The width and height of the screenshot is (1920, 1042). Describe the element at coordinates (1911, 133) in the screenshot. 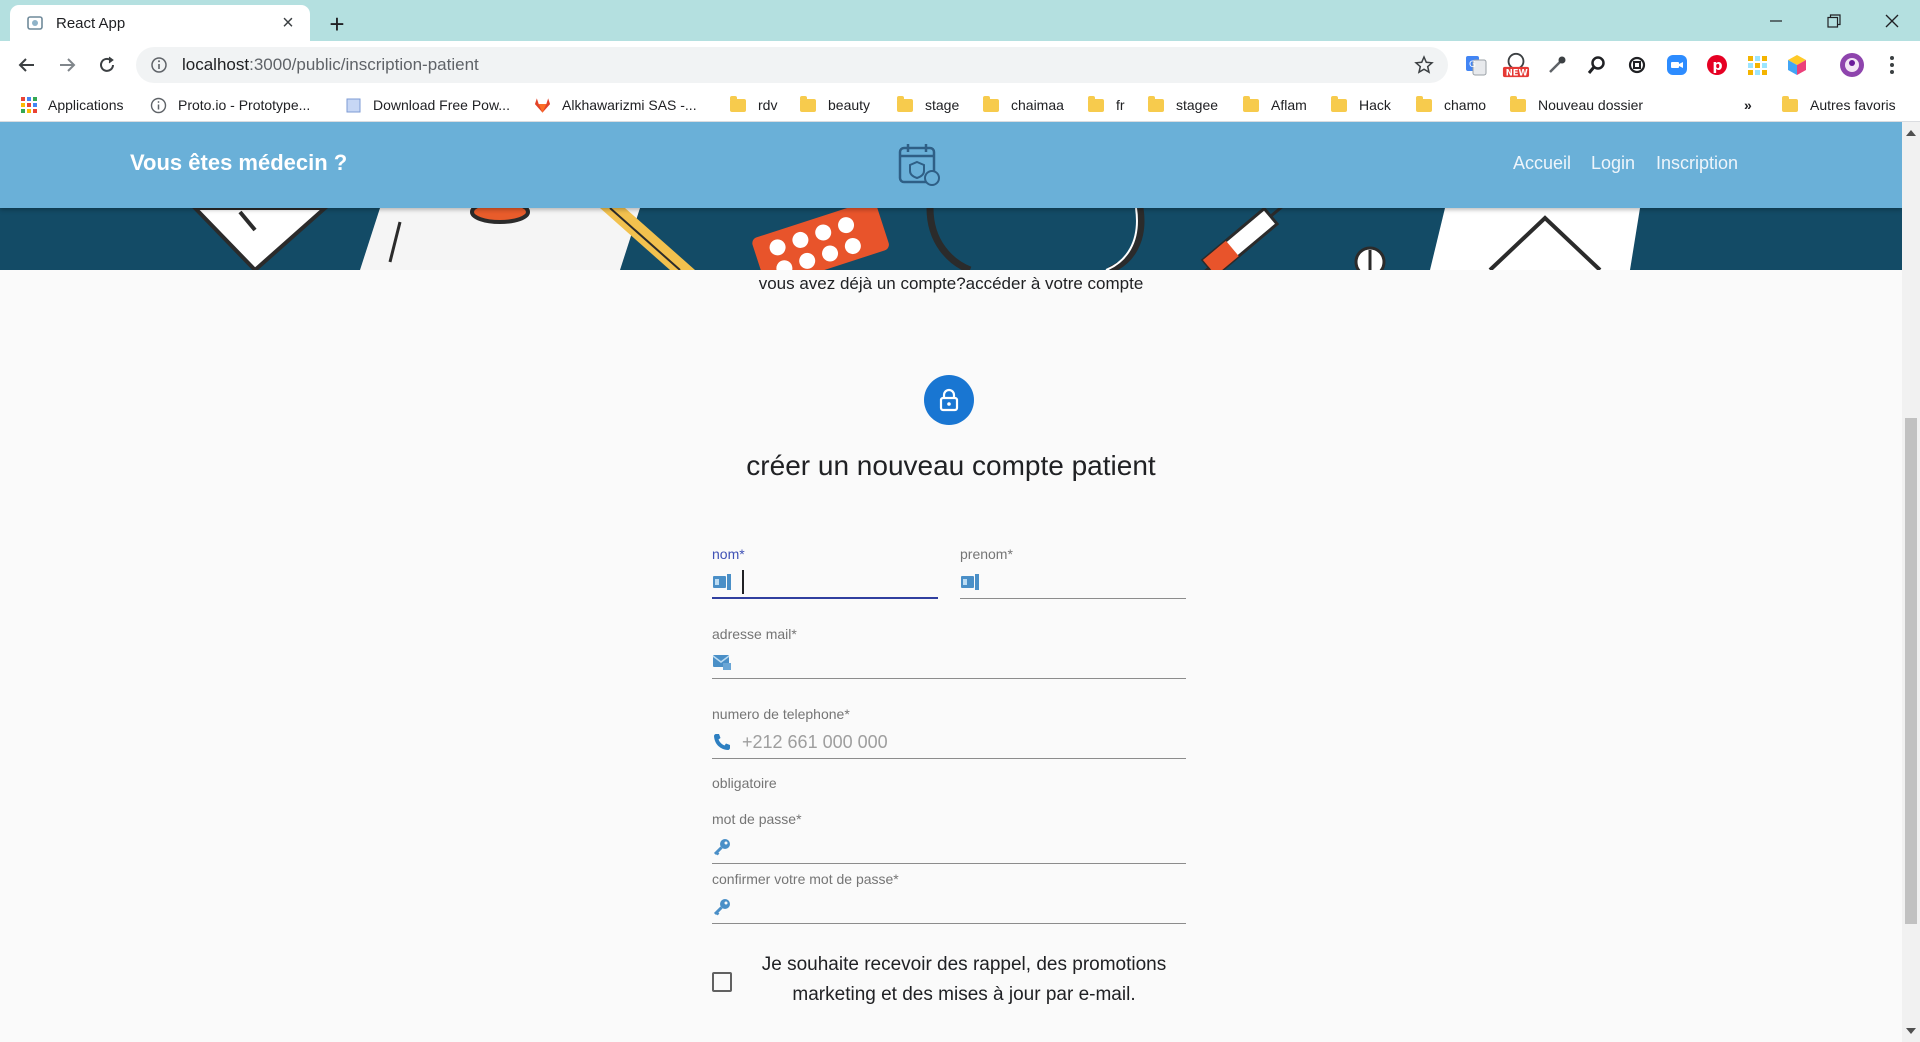

I see `scroll-up-icon` at that location.